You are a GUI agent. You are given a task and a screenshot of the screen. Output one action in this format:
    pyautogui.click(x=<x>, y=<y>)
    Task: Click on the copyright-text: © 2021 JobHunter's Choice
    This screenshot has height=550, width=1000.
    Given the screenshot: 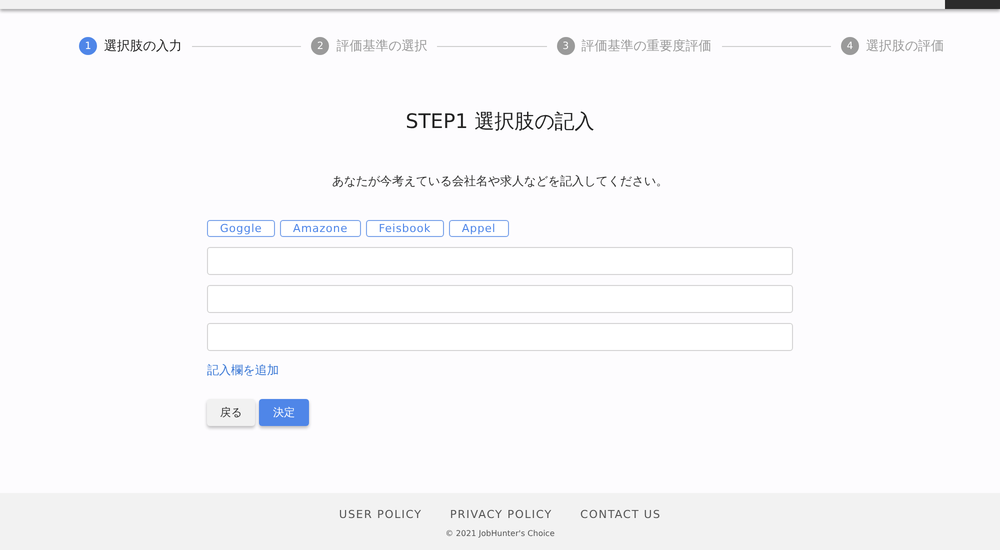 What is the action you would take?
    pyautogui.click(x=500, y=533)
    